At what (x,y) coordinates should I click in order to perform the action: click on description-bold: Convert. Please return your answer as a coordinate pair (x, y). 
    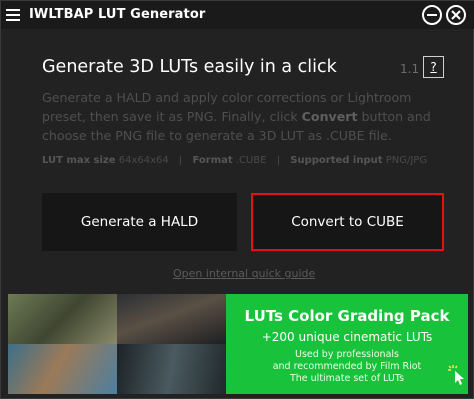
    Looking at the image, I should click on (329, 116).